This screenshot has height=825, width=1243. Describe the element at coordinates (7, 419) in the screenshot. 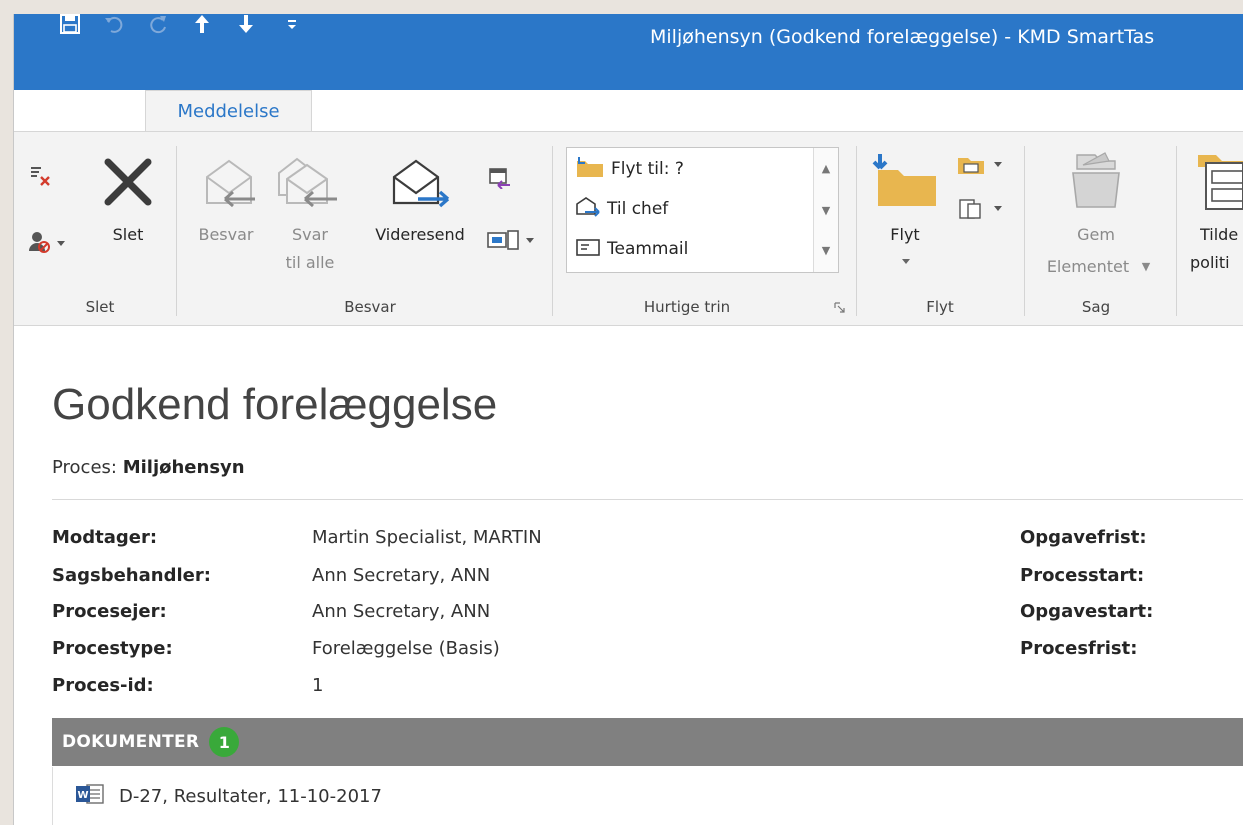

I see `window-frame-left` at that location.